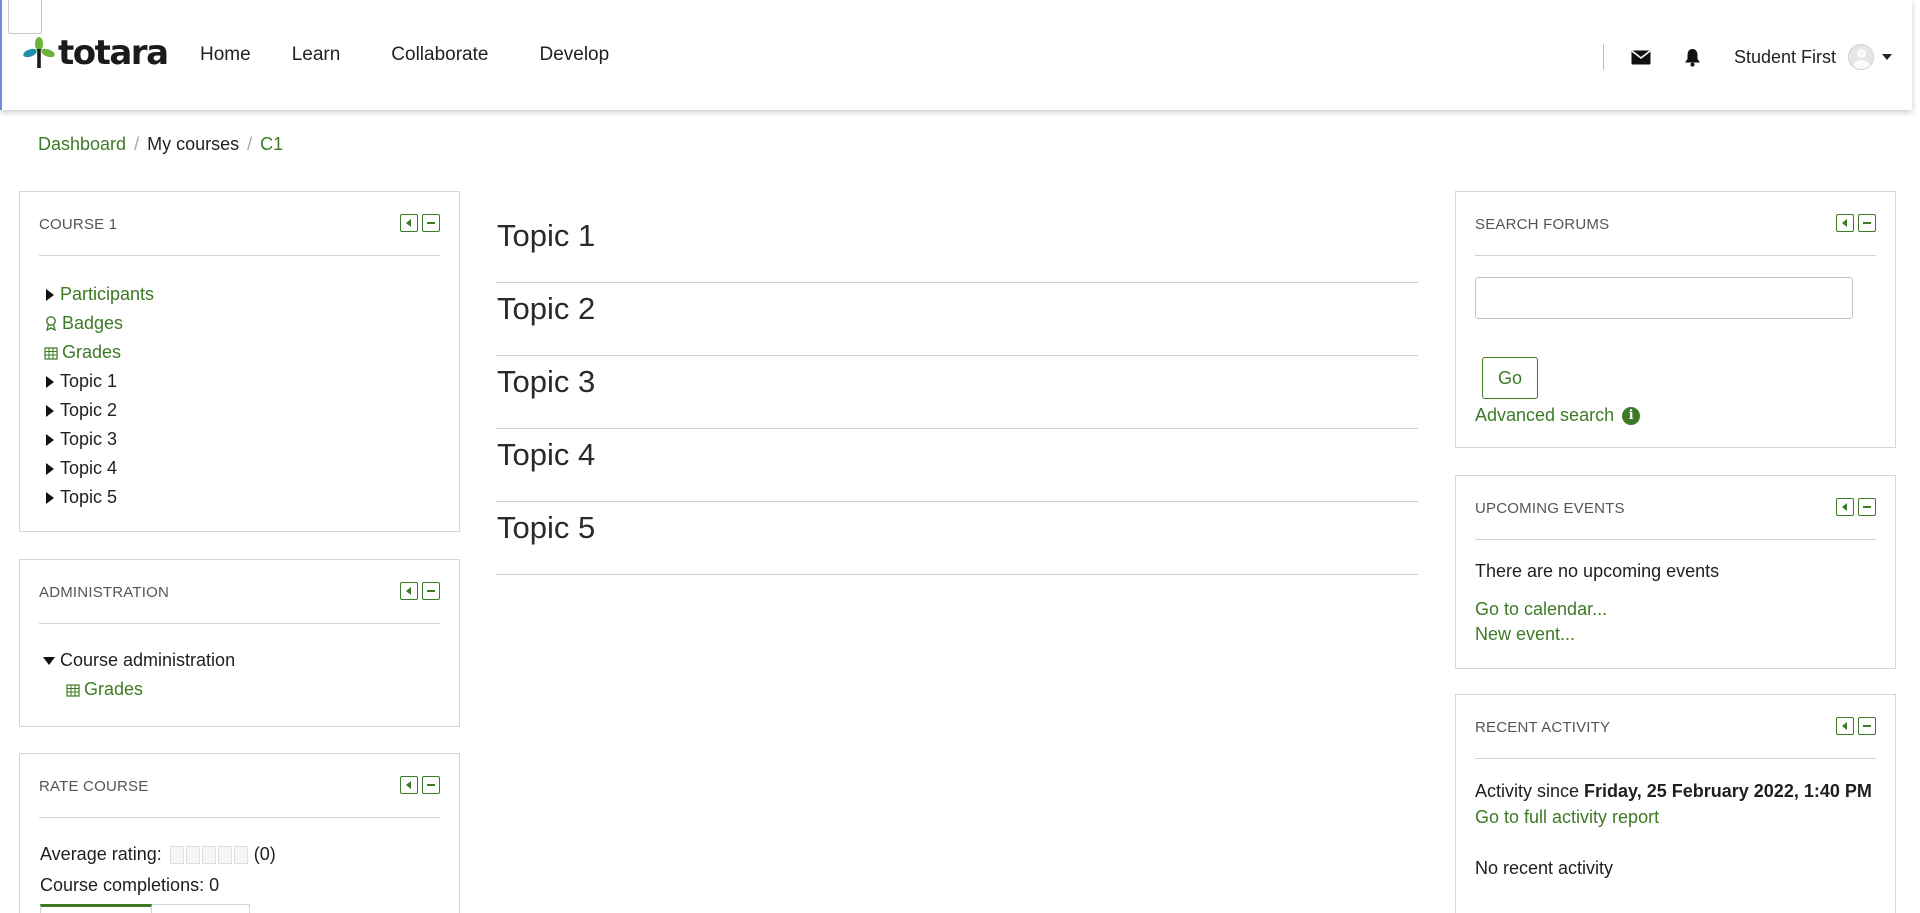  Describe the element at coordinates (1664, 298) in the screenshot. I see `search-forums-input` at that location.